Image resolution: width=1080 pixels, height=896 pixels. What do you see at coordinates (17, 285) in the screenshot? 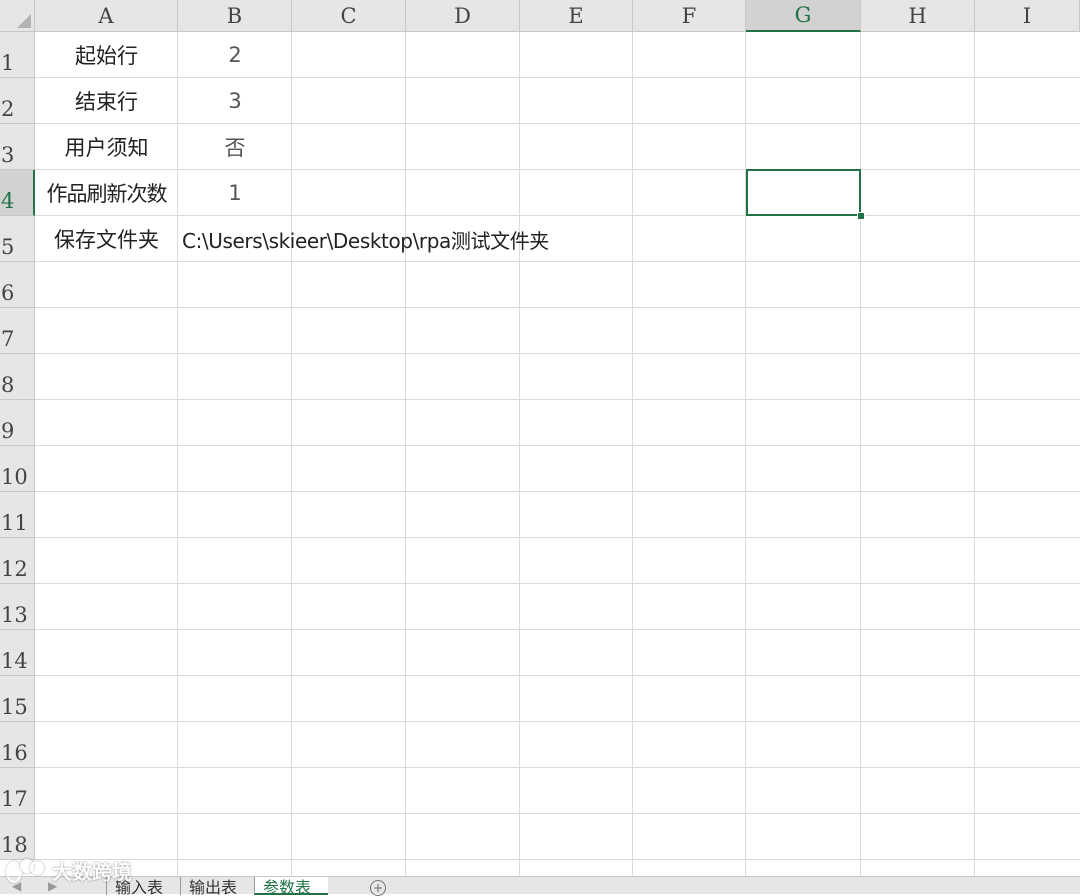
I see `row-header-6: 6` at bounding box center [17, 285].